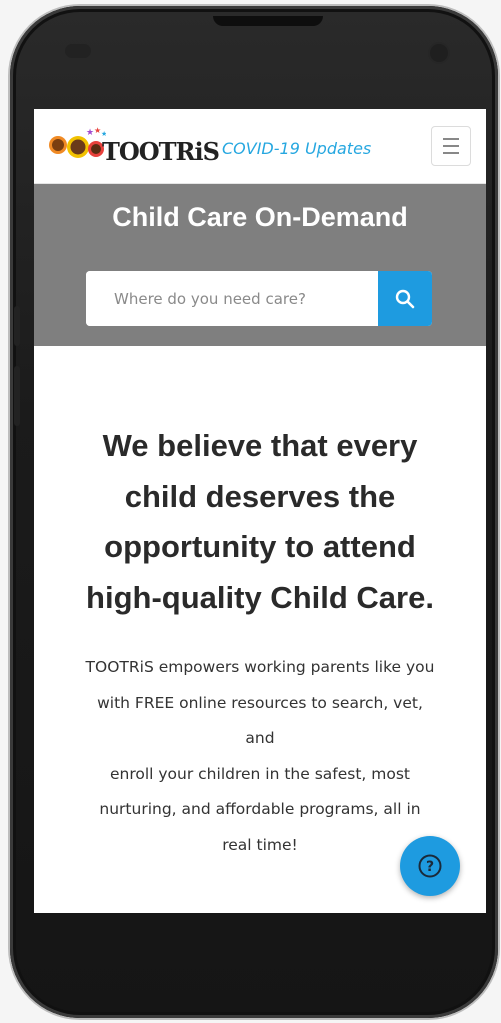 The width and height of the screenshot is (501, 1023). What do you see at coordinates (260, 597) in the screenshot?
I see `headline-line: high-quality Child Care.` at bounding box center [260, 597].